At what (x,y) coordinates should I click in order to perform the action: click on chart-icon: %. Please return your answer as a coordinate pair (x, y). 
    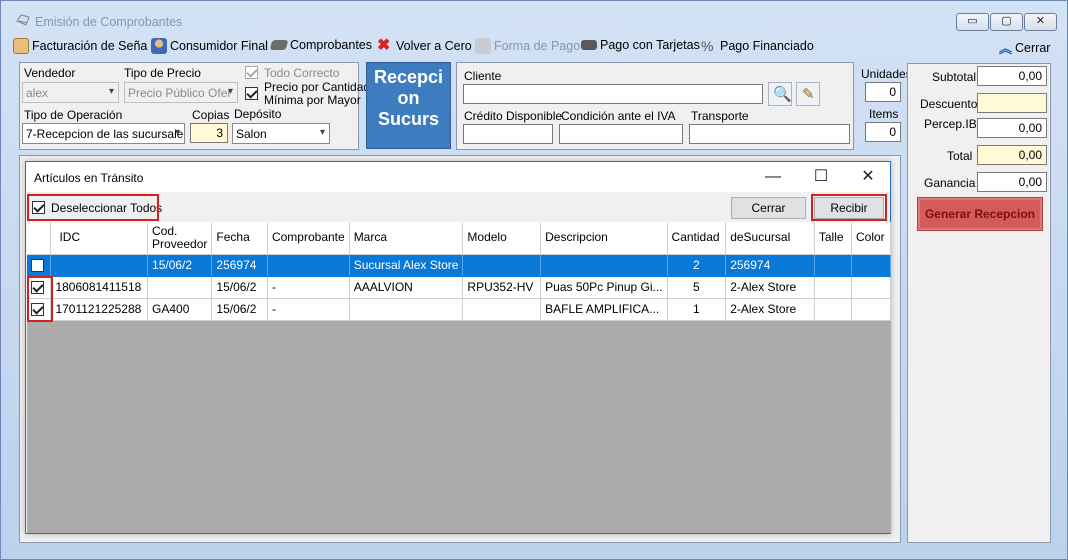
    Looking at the image, I should click on (707, 46).